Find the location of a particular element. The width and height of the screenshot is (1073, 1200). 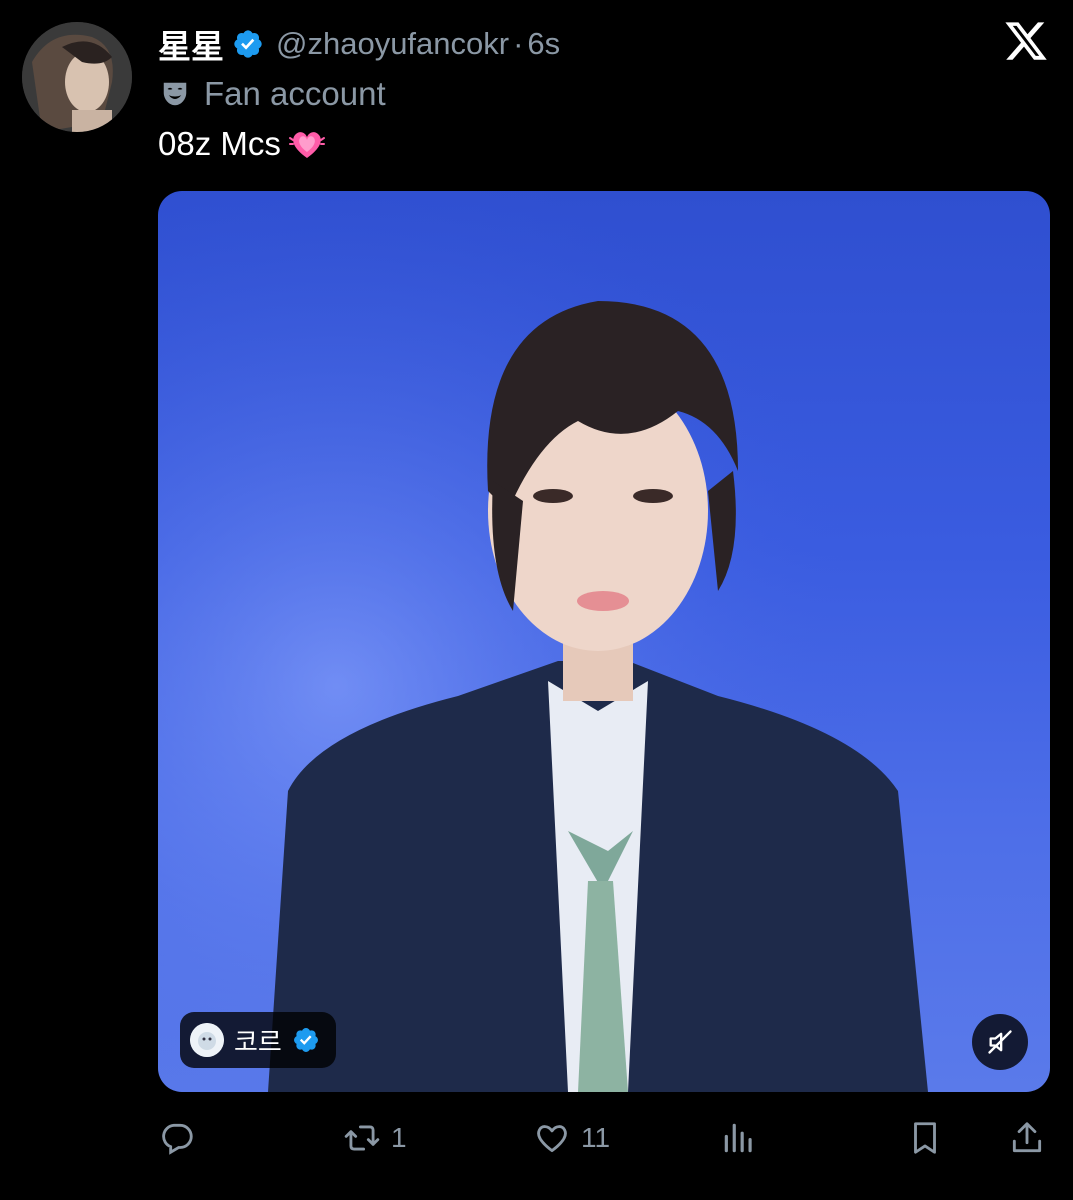

retweet-button: 1 is located at coordinates (375, 1138).